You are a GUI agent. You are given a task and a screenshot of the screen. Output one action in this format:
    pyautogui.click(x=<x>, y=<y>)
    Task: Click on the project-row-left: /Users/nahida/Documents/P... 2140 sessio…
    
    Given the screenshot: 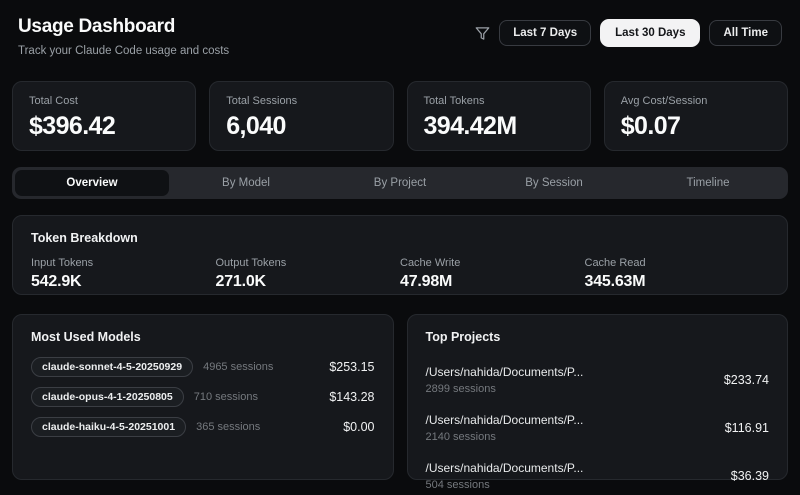 What is the action you would take?
    pyautogui.click(x=505, y=428)
    